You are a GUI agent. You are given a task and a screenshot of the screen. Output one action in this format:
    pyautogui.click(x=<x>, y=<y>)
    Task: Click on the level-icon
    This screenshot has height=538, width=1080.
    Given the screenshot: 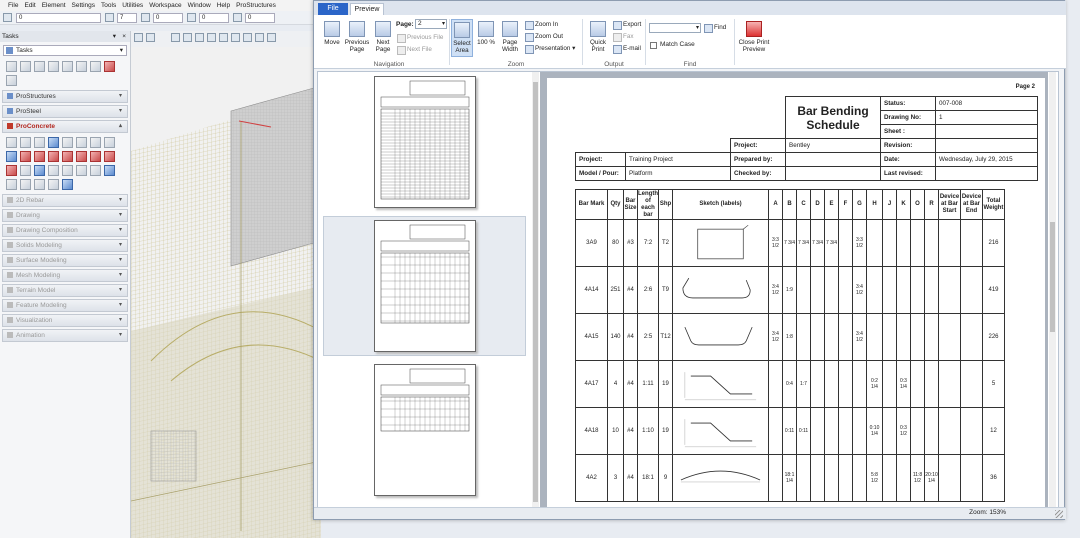 What is the action you would take?
    pyautogui.click(x=7, y=17)
    